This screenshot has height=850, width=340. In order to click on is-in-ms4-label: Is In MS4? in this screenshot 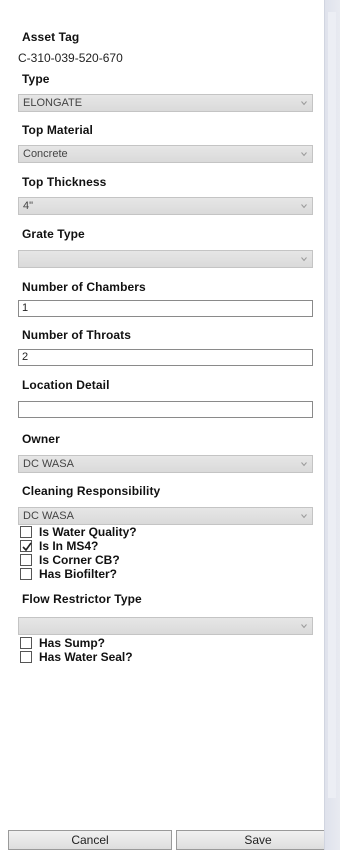, I will do `click(69, 546)`.